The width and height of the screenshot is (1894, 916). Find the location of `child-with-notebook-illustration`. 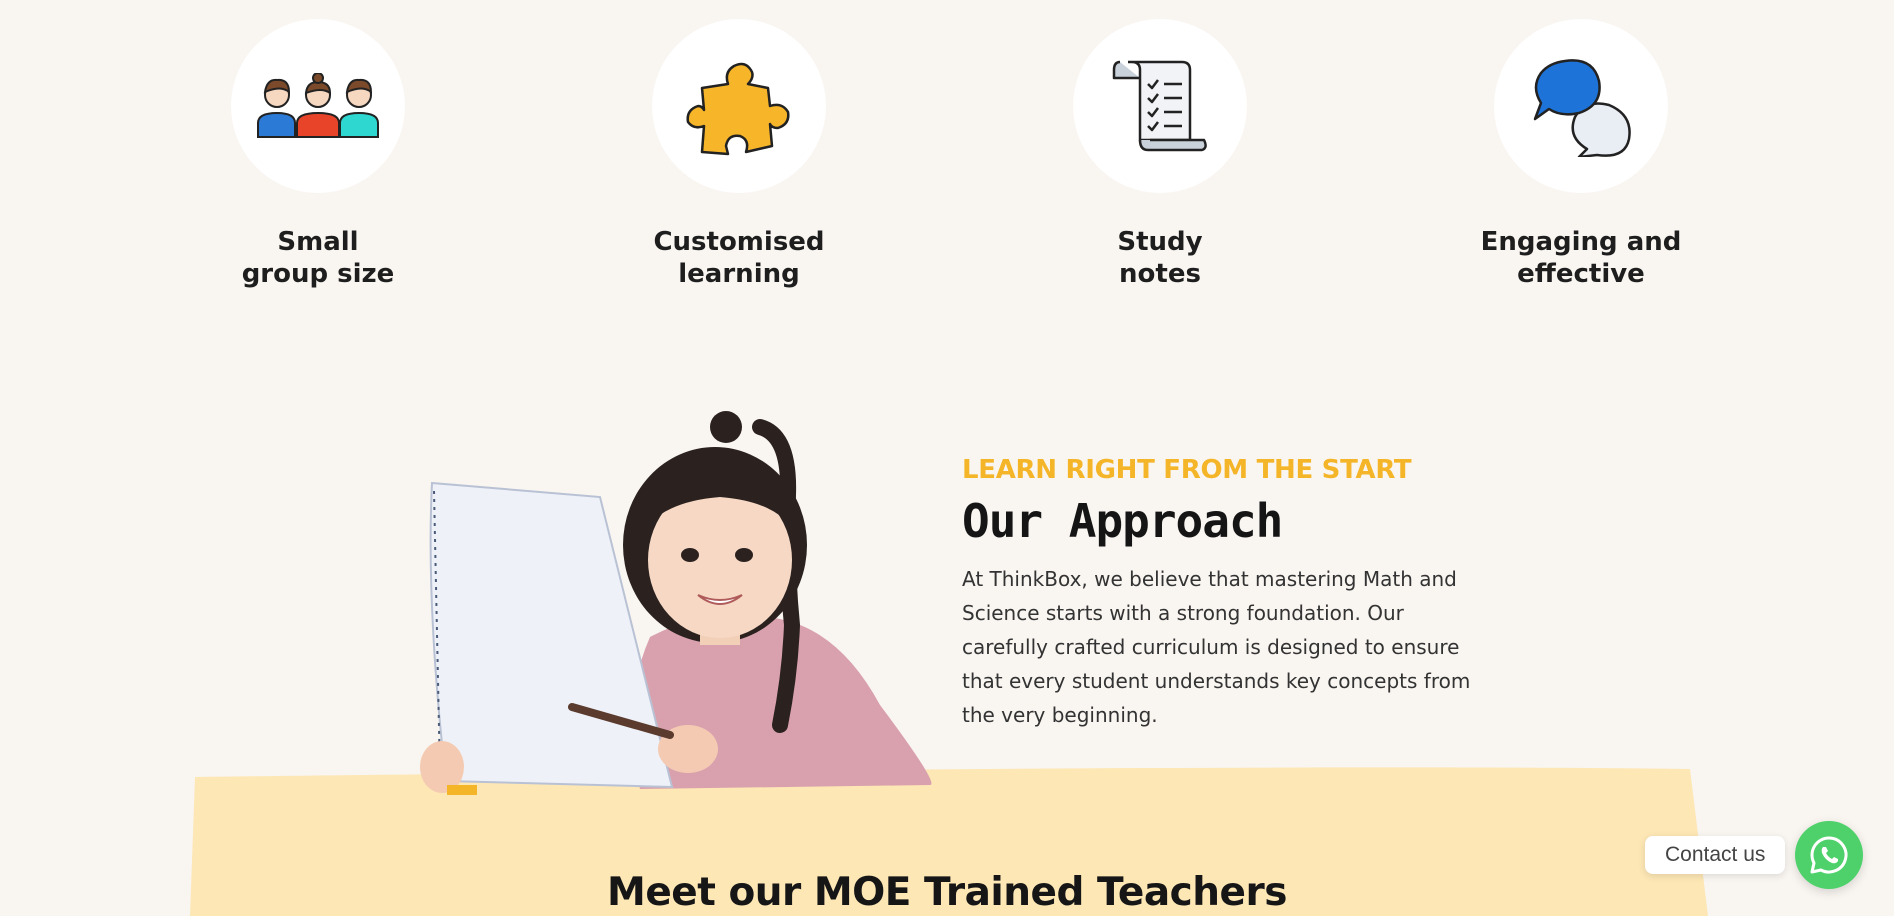

child-with-notebook-illustration is located at coordinates (676, 603).